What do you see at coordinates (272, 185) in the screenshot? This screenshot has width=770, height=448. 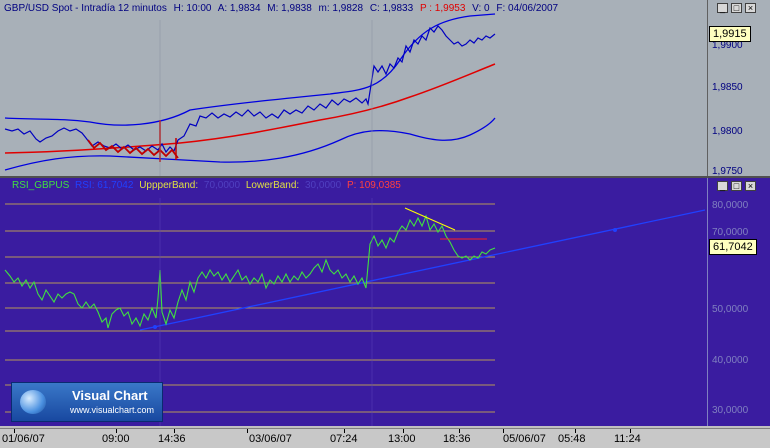 I see `rsi-lower-label: LowerBand:` at bounding box center [272, 185].